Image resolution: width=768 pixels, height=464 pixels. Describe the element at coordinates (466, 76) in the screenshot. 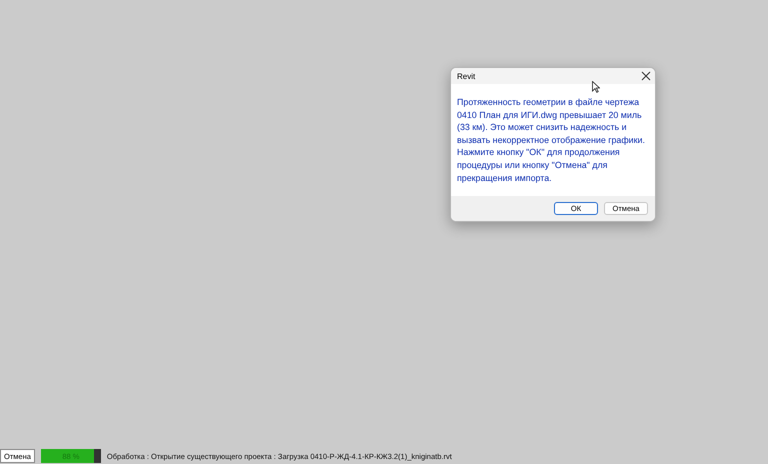

I see `window-title: Revit` at that location.